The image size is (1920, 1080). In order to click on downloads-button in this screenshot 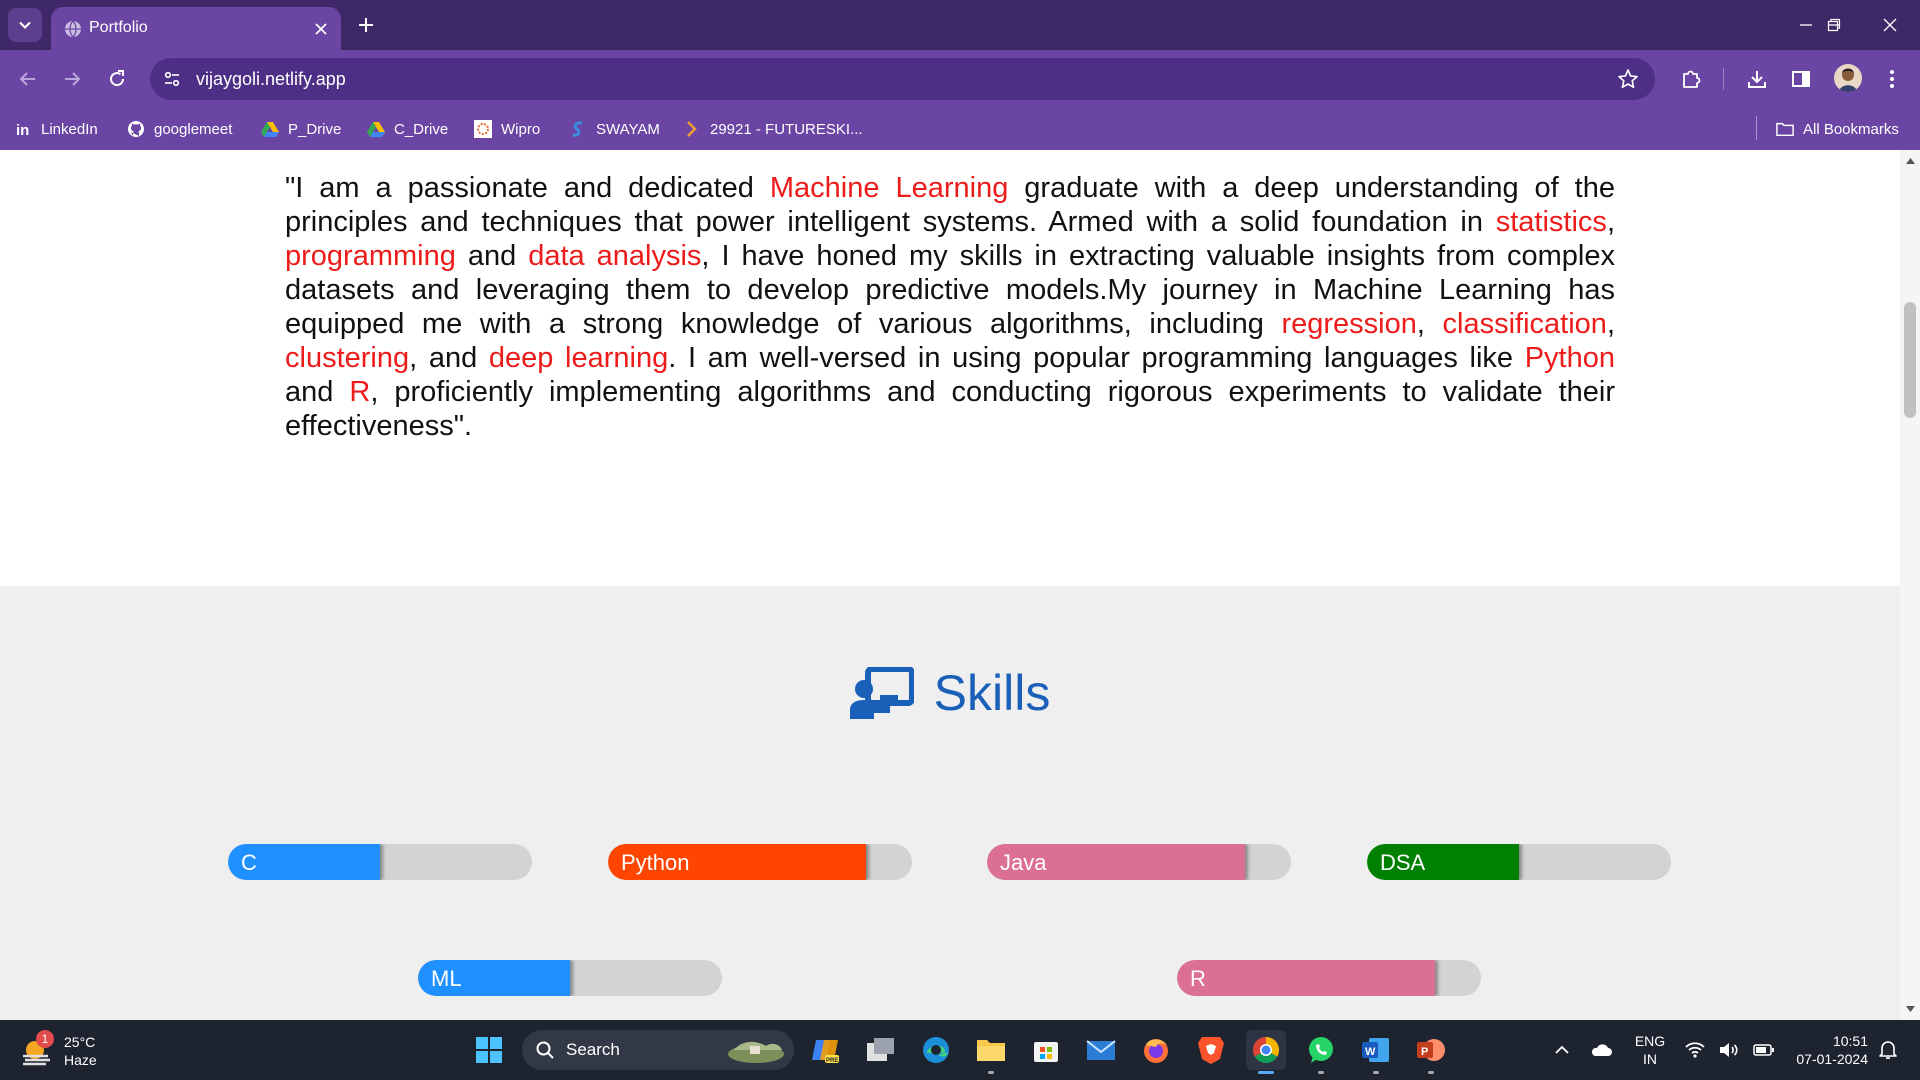, I will do `click(1757, 79)`.